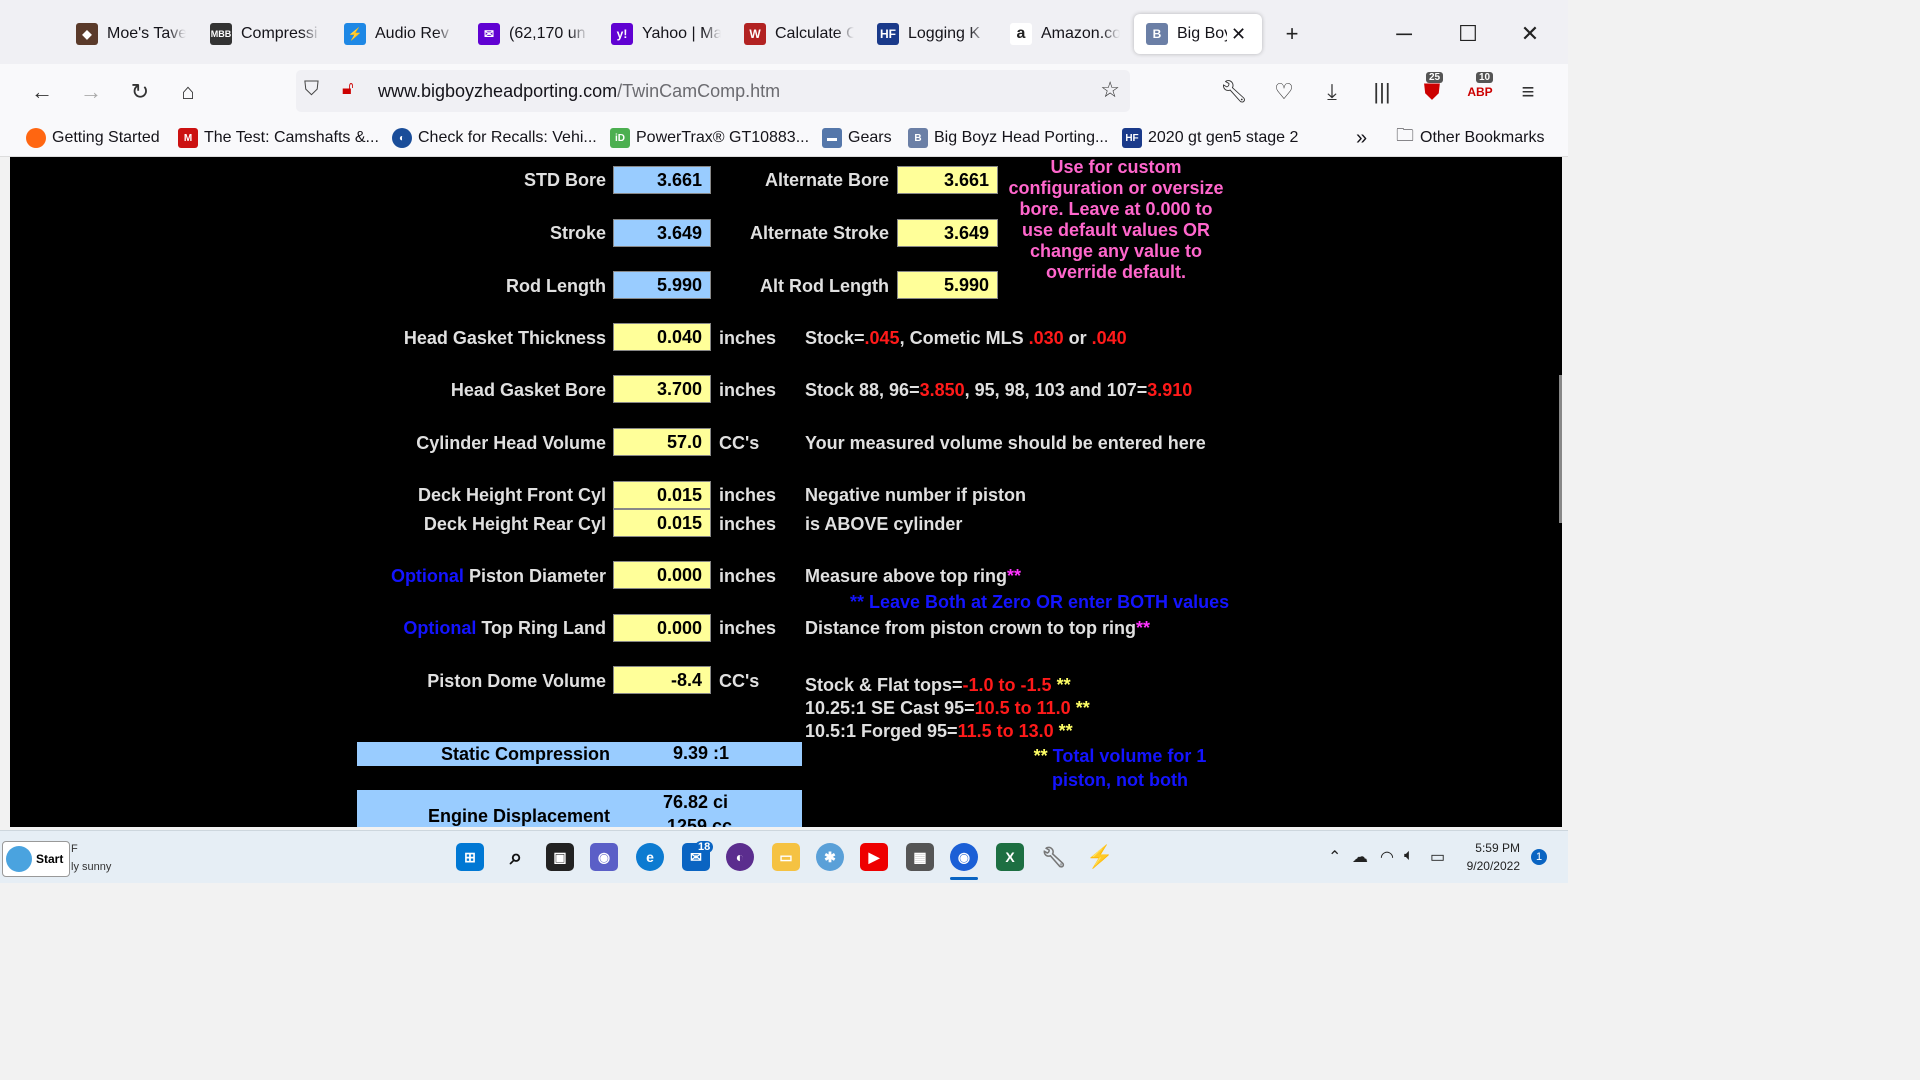 The image size is (1920, 1080). I want to click on tab-amazon: a Amazon.co, so click(1065, 34).